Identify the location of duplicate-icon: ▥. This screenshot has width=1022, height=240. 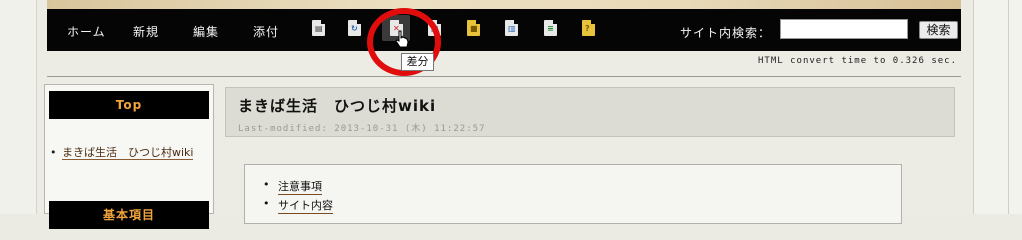
(511, 28).